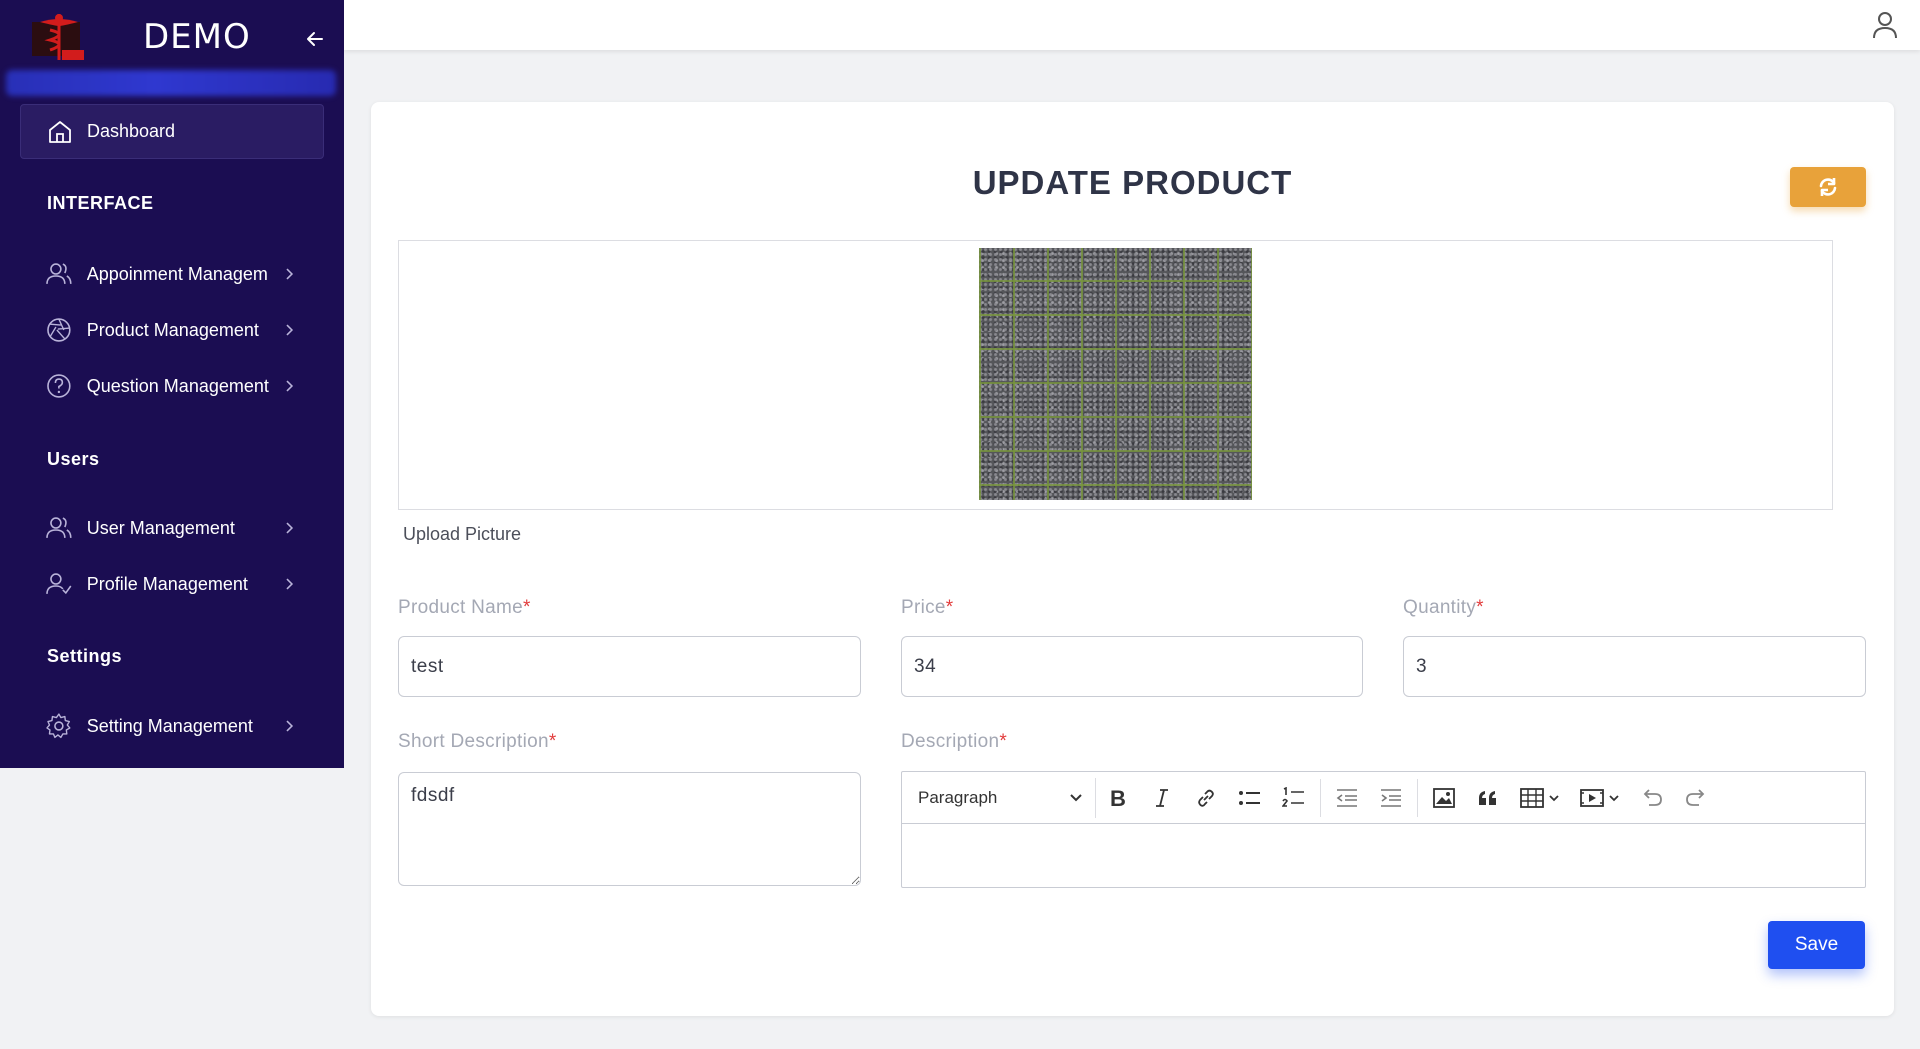  I want to click on bold-icon: B, so click(1118, 798).